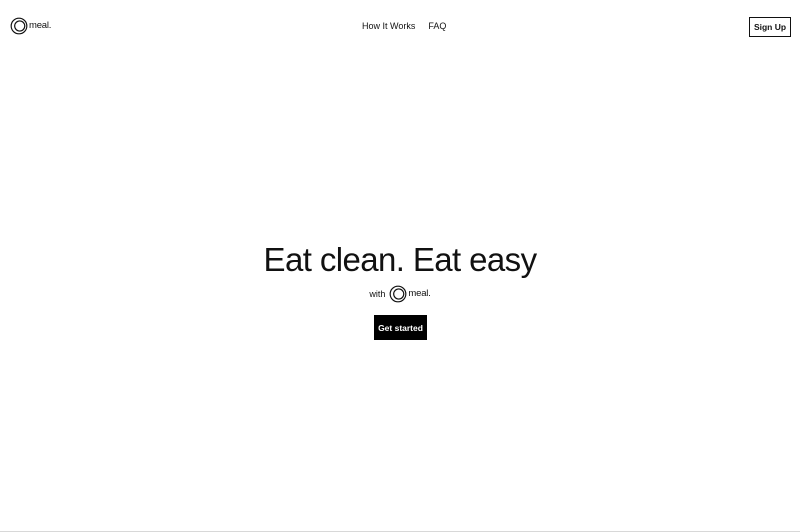 This screenshot has width=800, height=532. I want to click on nav-link-how-it-works: How It Works, so click(388, 26).